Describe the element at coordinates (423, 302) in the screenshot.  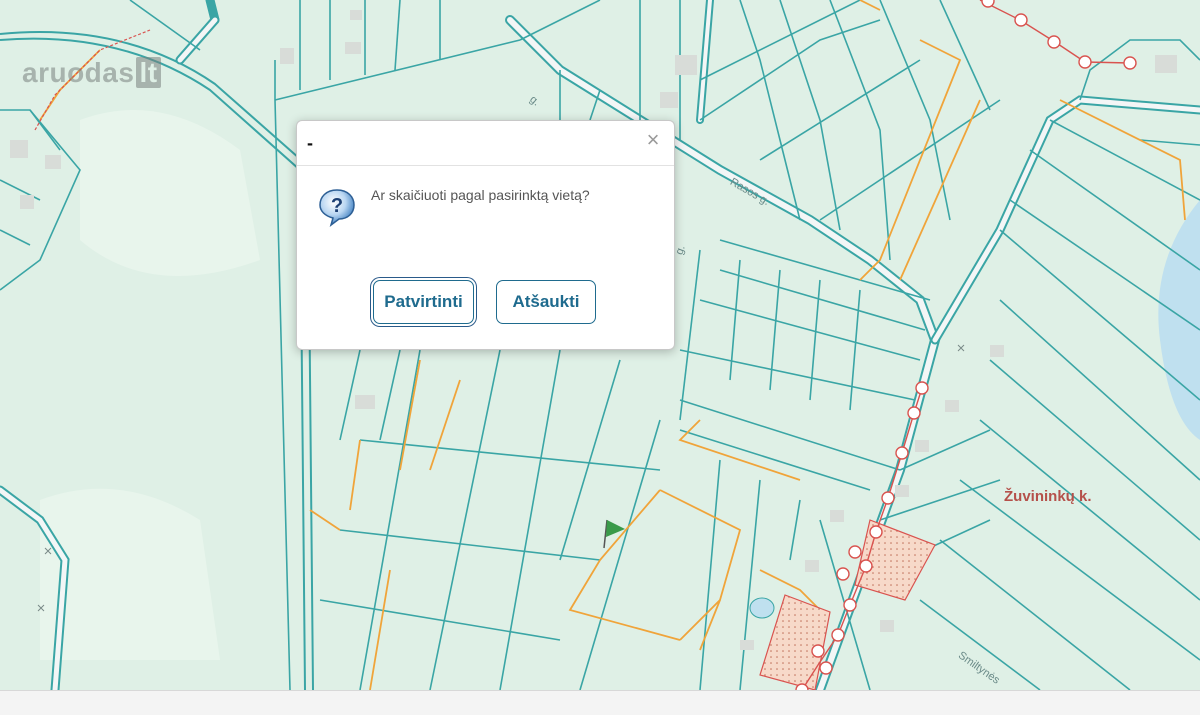
I see `confirm-button: Patvirtinti` at that location.